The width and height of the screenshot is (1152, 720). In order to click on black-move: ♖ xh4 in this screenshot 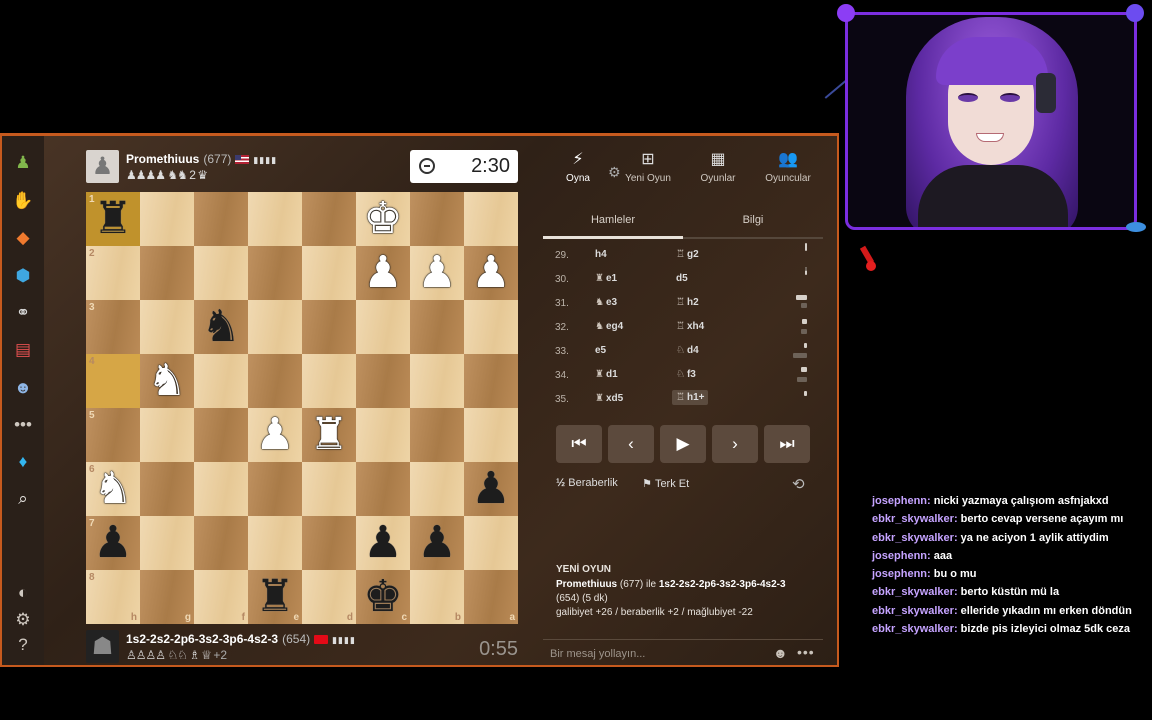, I will do `click(690, 326)`.